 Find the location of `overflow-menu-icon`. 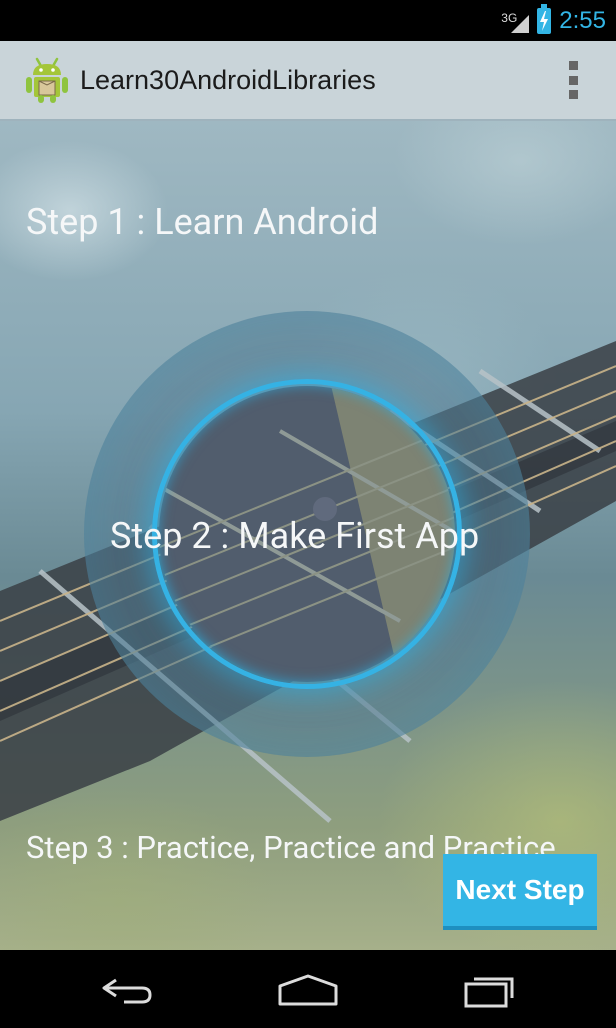

overflow-menu-icon is located at coordinates (573, 80).